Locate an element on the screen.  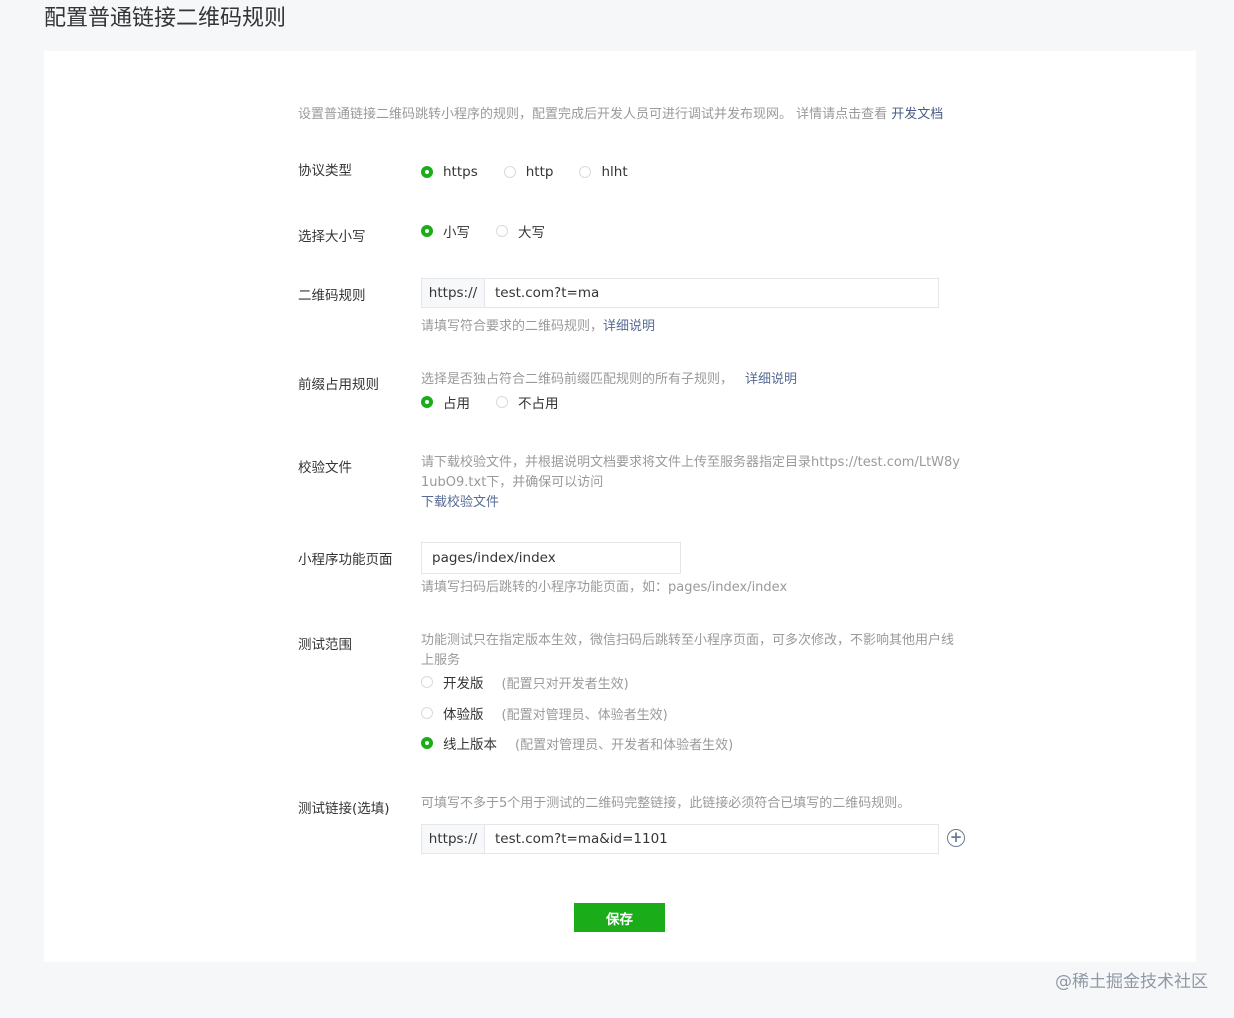
qr-rule-input-group: https:// is located at coordinates (680, 293).